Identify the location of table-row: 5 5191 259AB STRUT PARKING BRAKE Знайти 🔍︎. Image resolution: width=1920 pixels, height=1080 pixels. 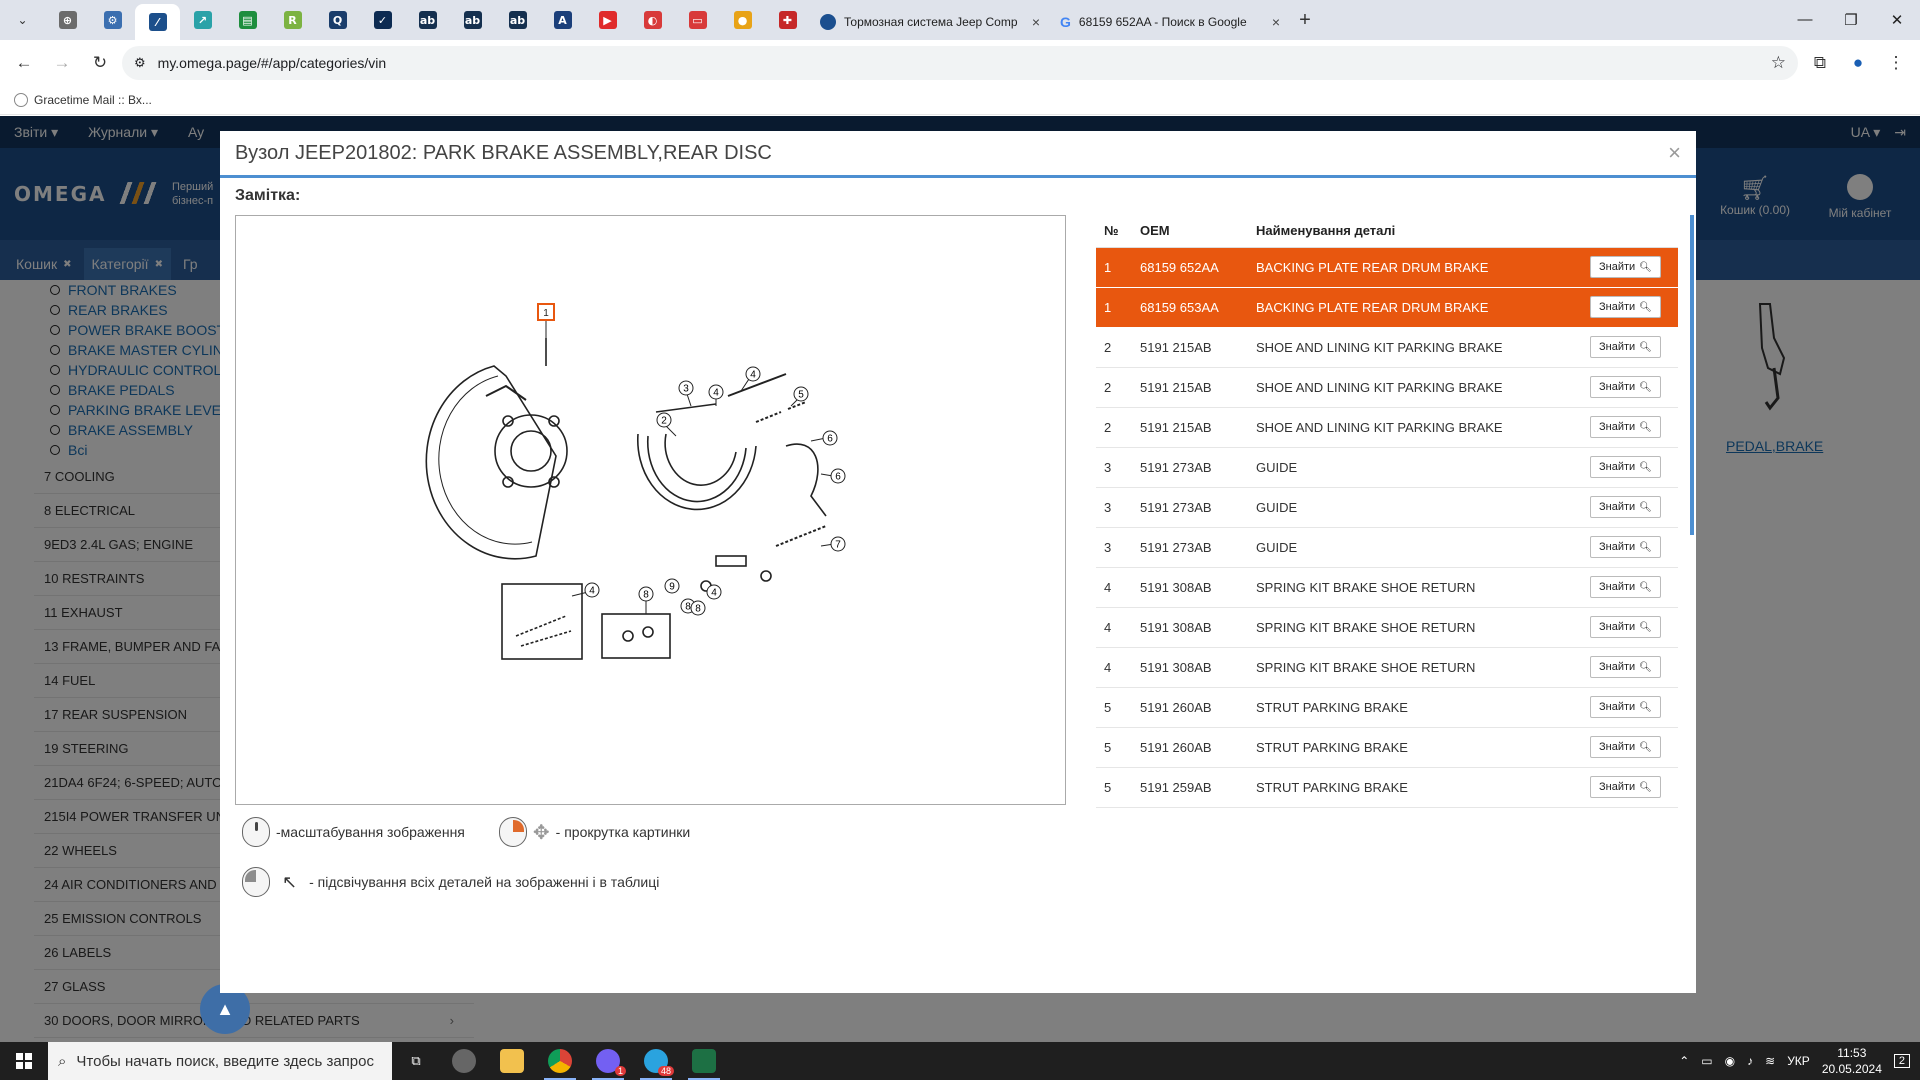
(1387, 787).